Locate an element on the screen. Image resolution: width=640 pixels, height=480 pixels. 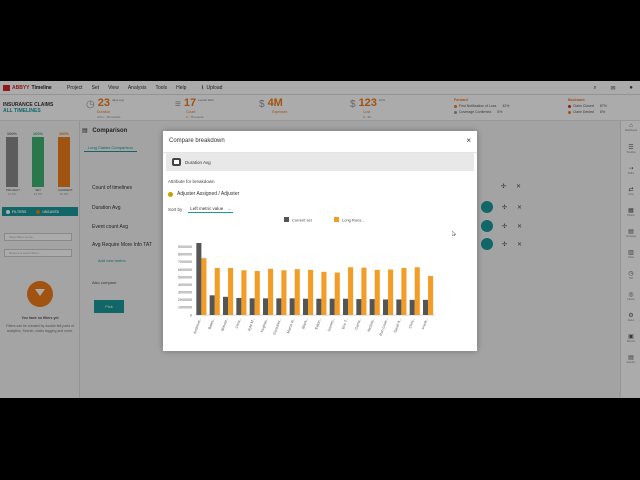
legend-label: Current set is located at coordinates (302, 220).